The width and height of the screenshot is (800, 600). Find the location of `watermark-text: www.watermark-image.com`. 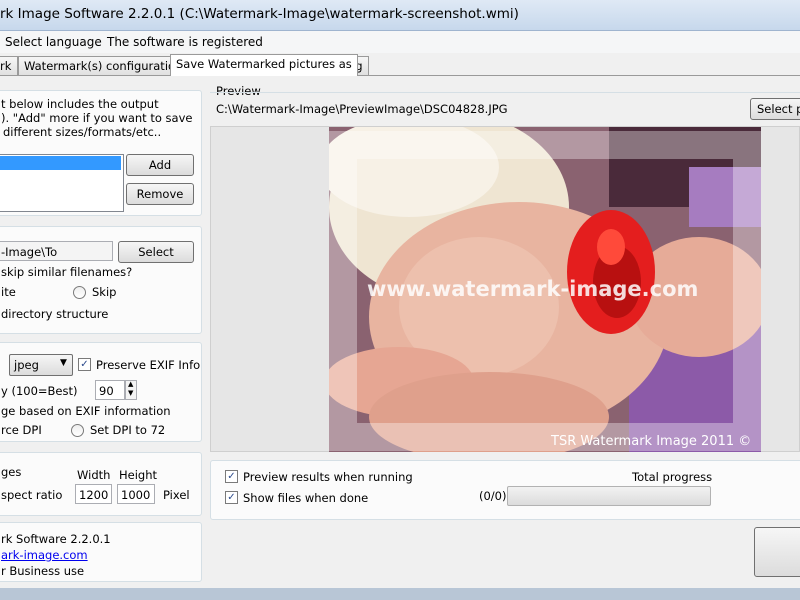

watermark-text: www.watermark-image.com is located at coordinates (533, 289).